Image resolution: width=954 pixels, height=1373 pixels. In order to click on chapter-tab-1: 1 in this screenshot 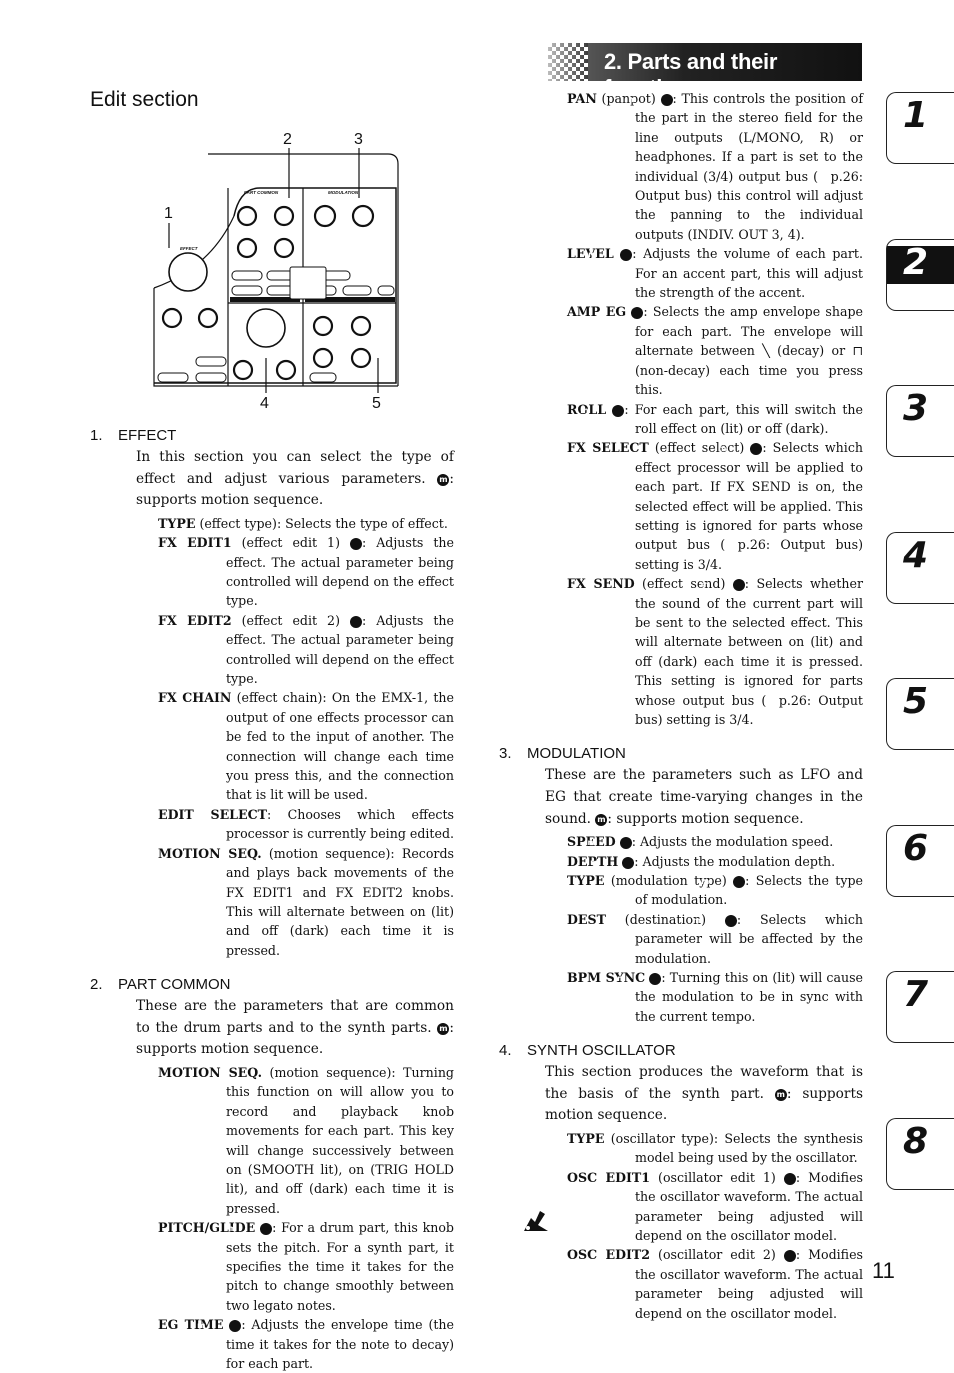, I will do `click(920, 128)`.